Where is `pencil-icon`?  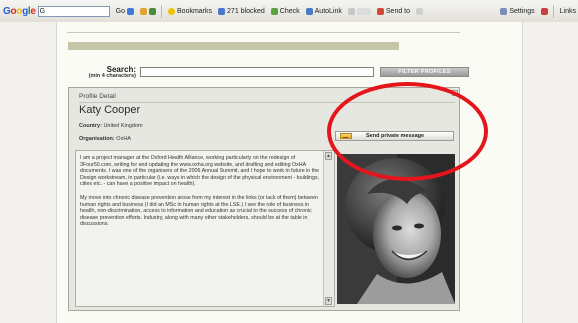 pencil-icon is located at coordinates (420, 11).